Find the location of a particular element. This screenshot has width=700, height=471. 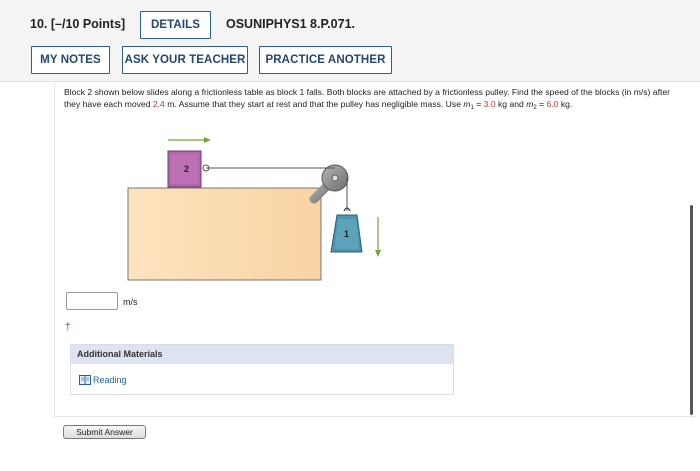

points-label: [–/10 Points] is located at coordinates (88, 24).